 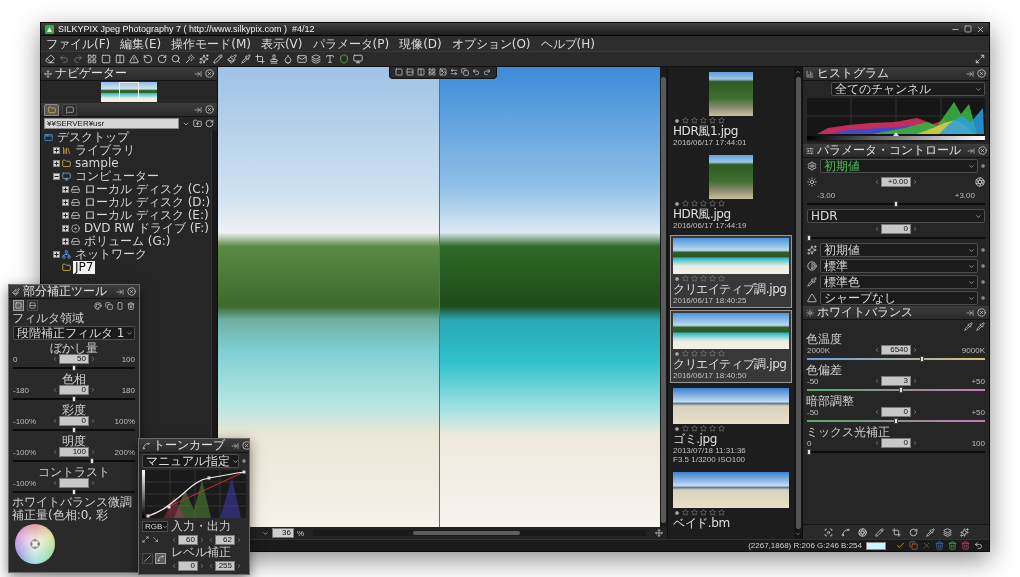 What do you see at coordinates (420, 43) in the screenshot?
I see `menu-item: 現像(D)` at bounding box center [420, 43].